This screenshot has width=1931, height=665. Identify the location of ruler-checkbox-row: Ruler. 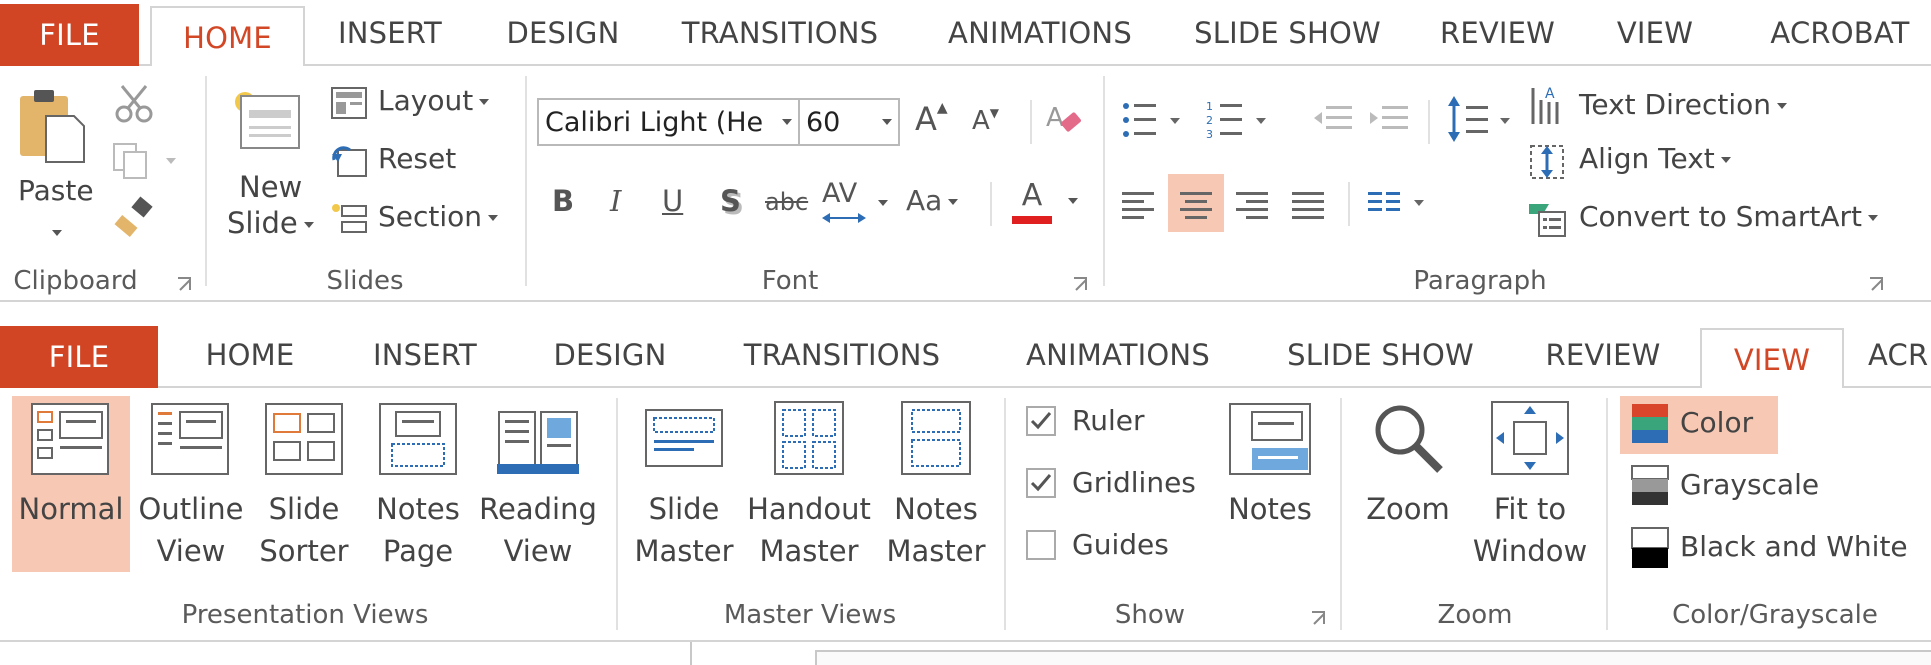
(1102, 425).